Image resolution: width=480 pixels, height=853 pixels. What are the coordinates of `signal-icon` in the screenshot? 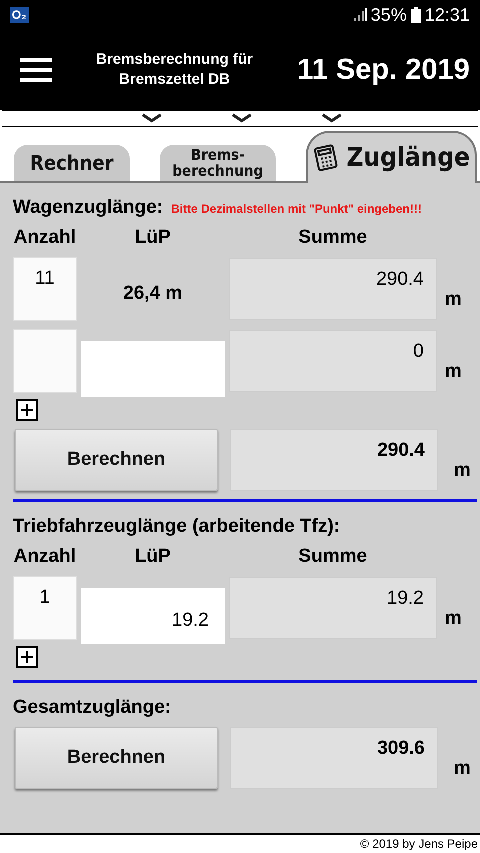 It's located at (359, 15).